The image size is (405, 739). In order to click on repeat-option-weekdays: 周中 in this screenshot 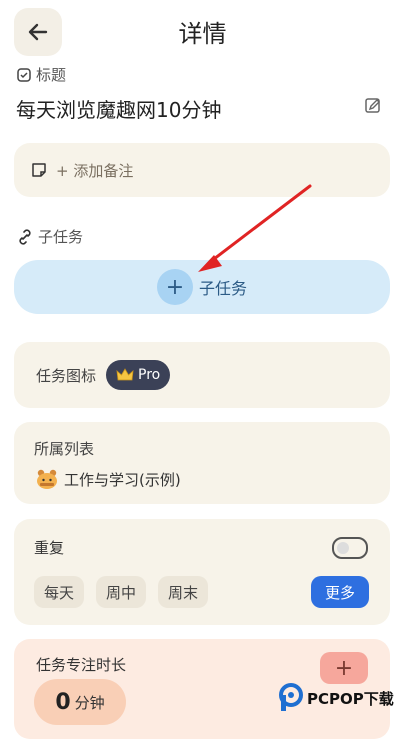, I will do `click(121, 592)`.